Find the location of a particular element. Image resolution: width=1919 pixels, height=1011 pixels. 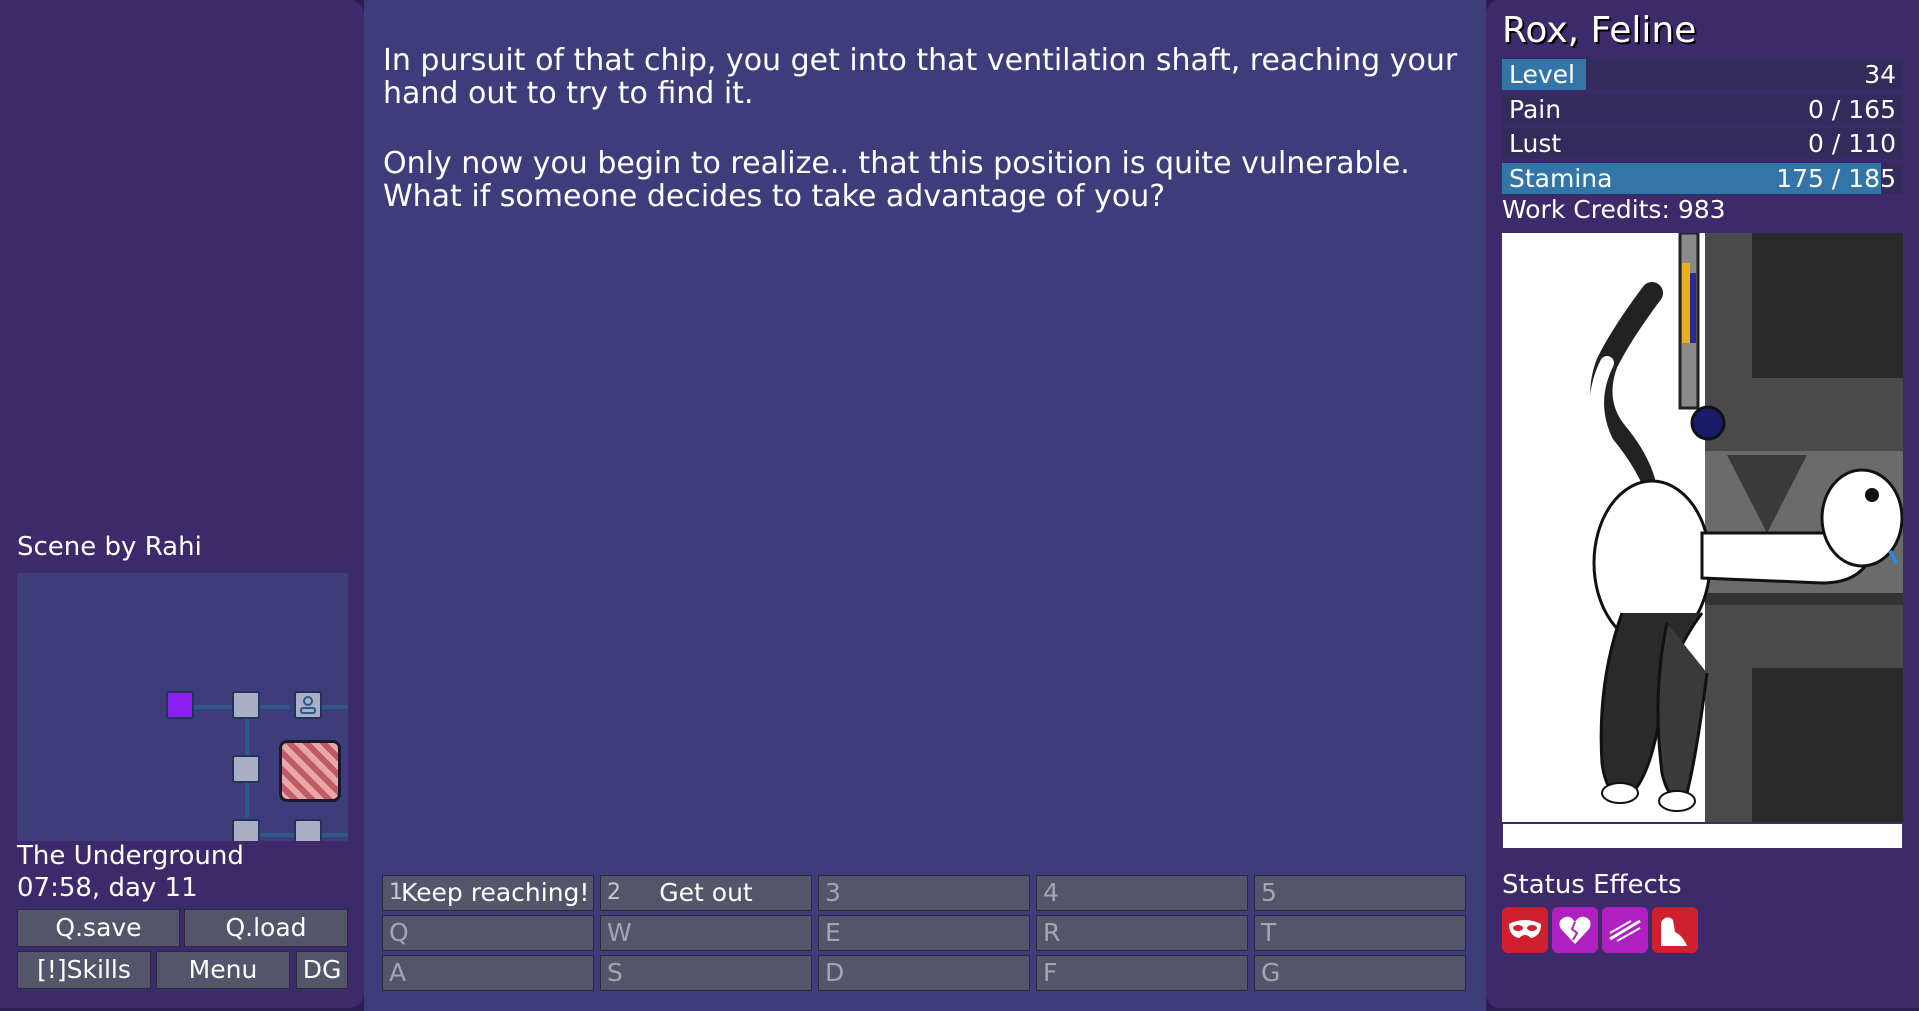

lust-bar: Lust 0 / 110 is located at coordinates (1702, 143).